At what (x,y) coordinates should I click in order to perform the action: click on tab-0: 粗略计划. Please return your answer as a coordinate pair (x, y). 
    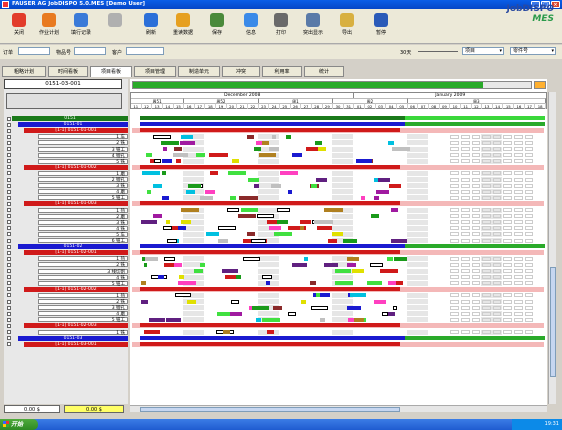
    Looking at the image, I should click on (24, 71).